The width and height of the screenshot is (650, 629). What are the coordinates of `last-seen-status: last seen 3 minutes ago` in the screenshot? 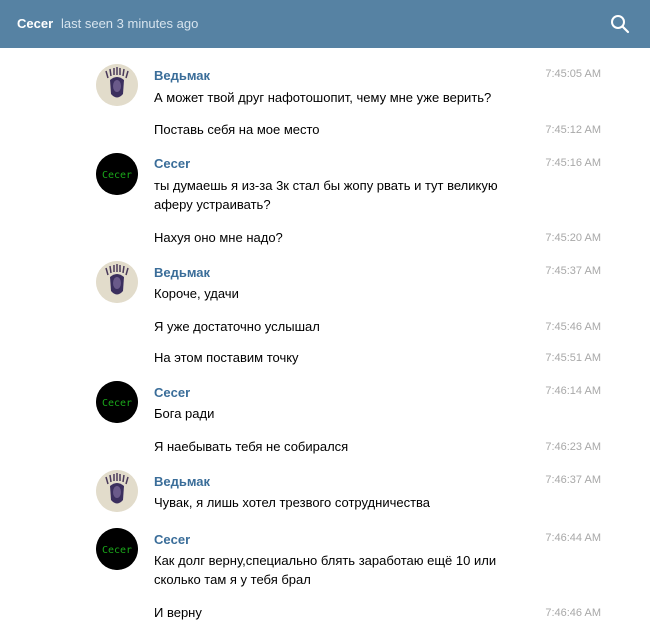 It's located at (130, 23).